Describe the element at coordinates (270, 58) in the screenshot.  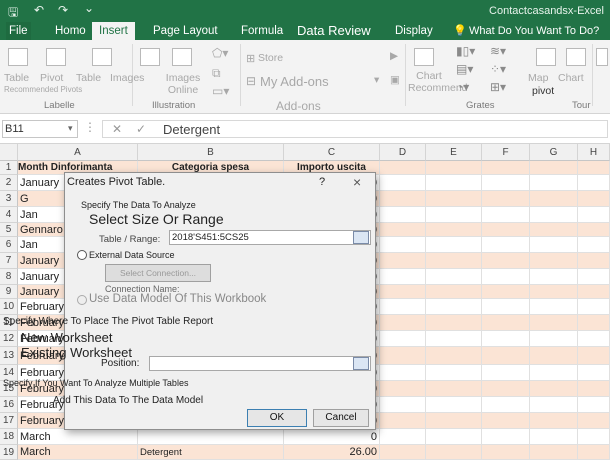
I see `store-button: Store` at that location.